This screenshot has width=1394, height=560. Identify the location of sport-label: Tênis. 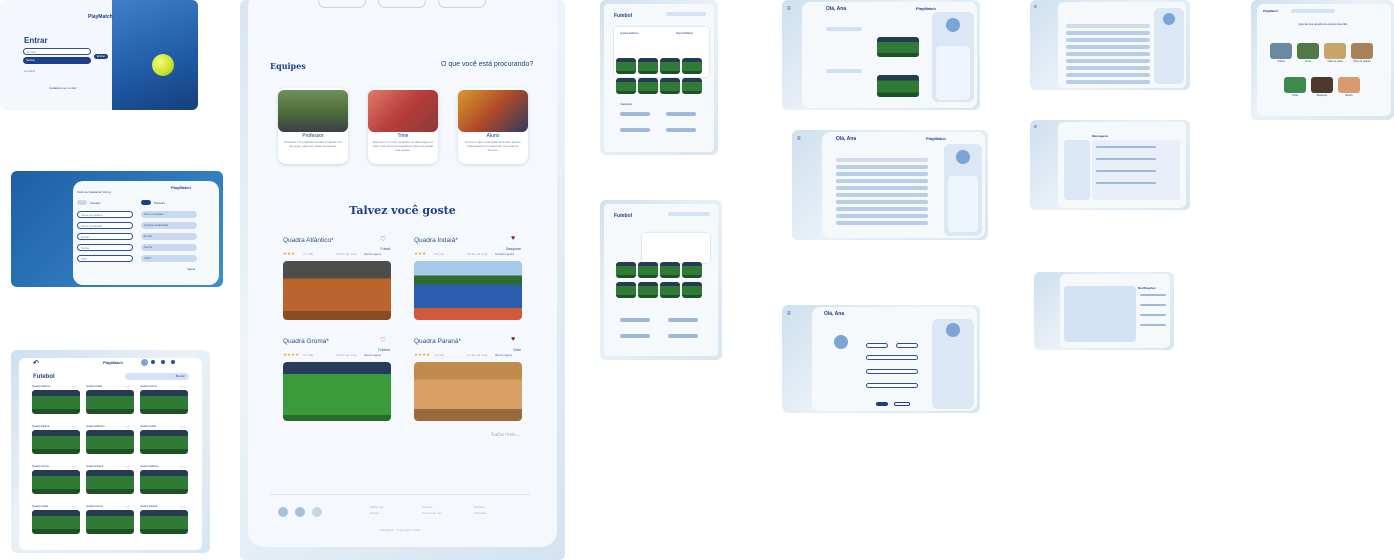
(1308, 61).